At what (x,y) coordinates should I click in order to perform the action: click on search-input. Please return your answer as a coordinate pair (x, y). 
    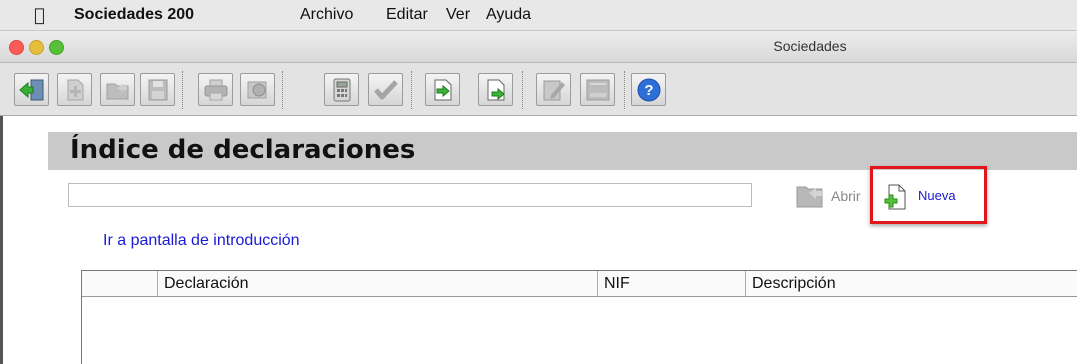
    Looking at the image, I should click on (410, 195).